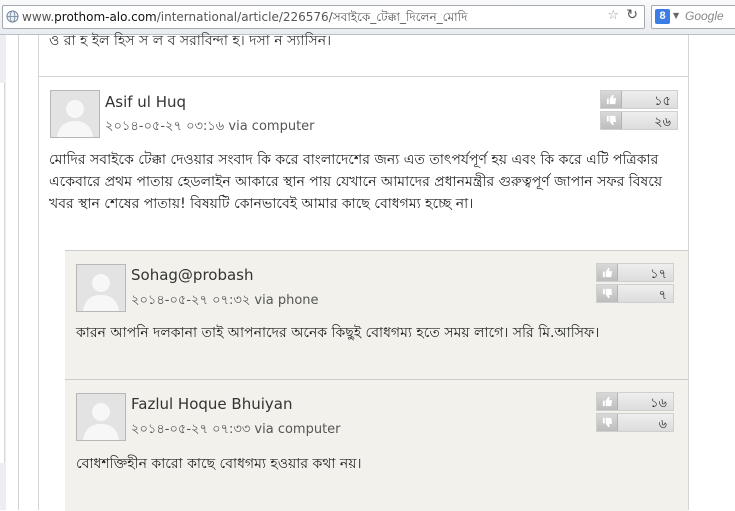  What do you see at coordinates (12, 16) in the screenshot?
I see `globe-icon` at bounding box center [12, 16].